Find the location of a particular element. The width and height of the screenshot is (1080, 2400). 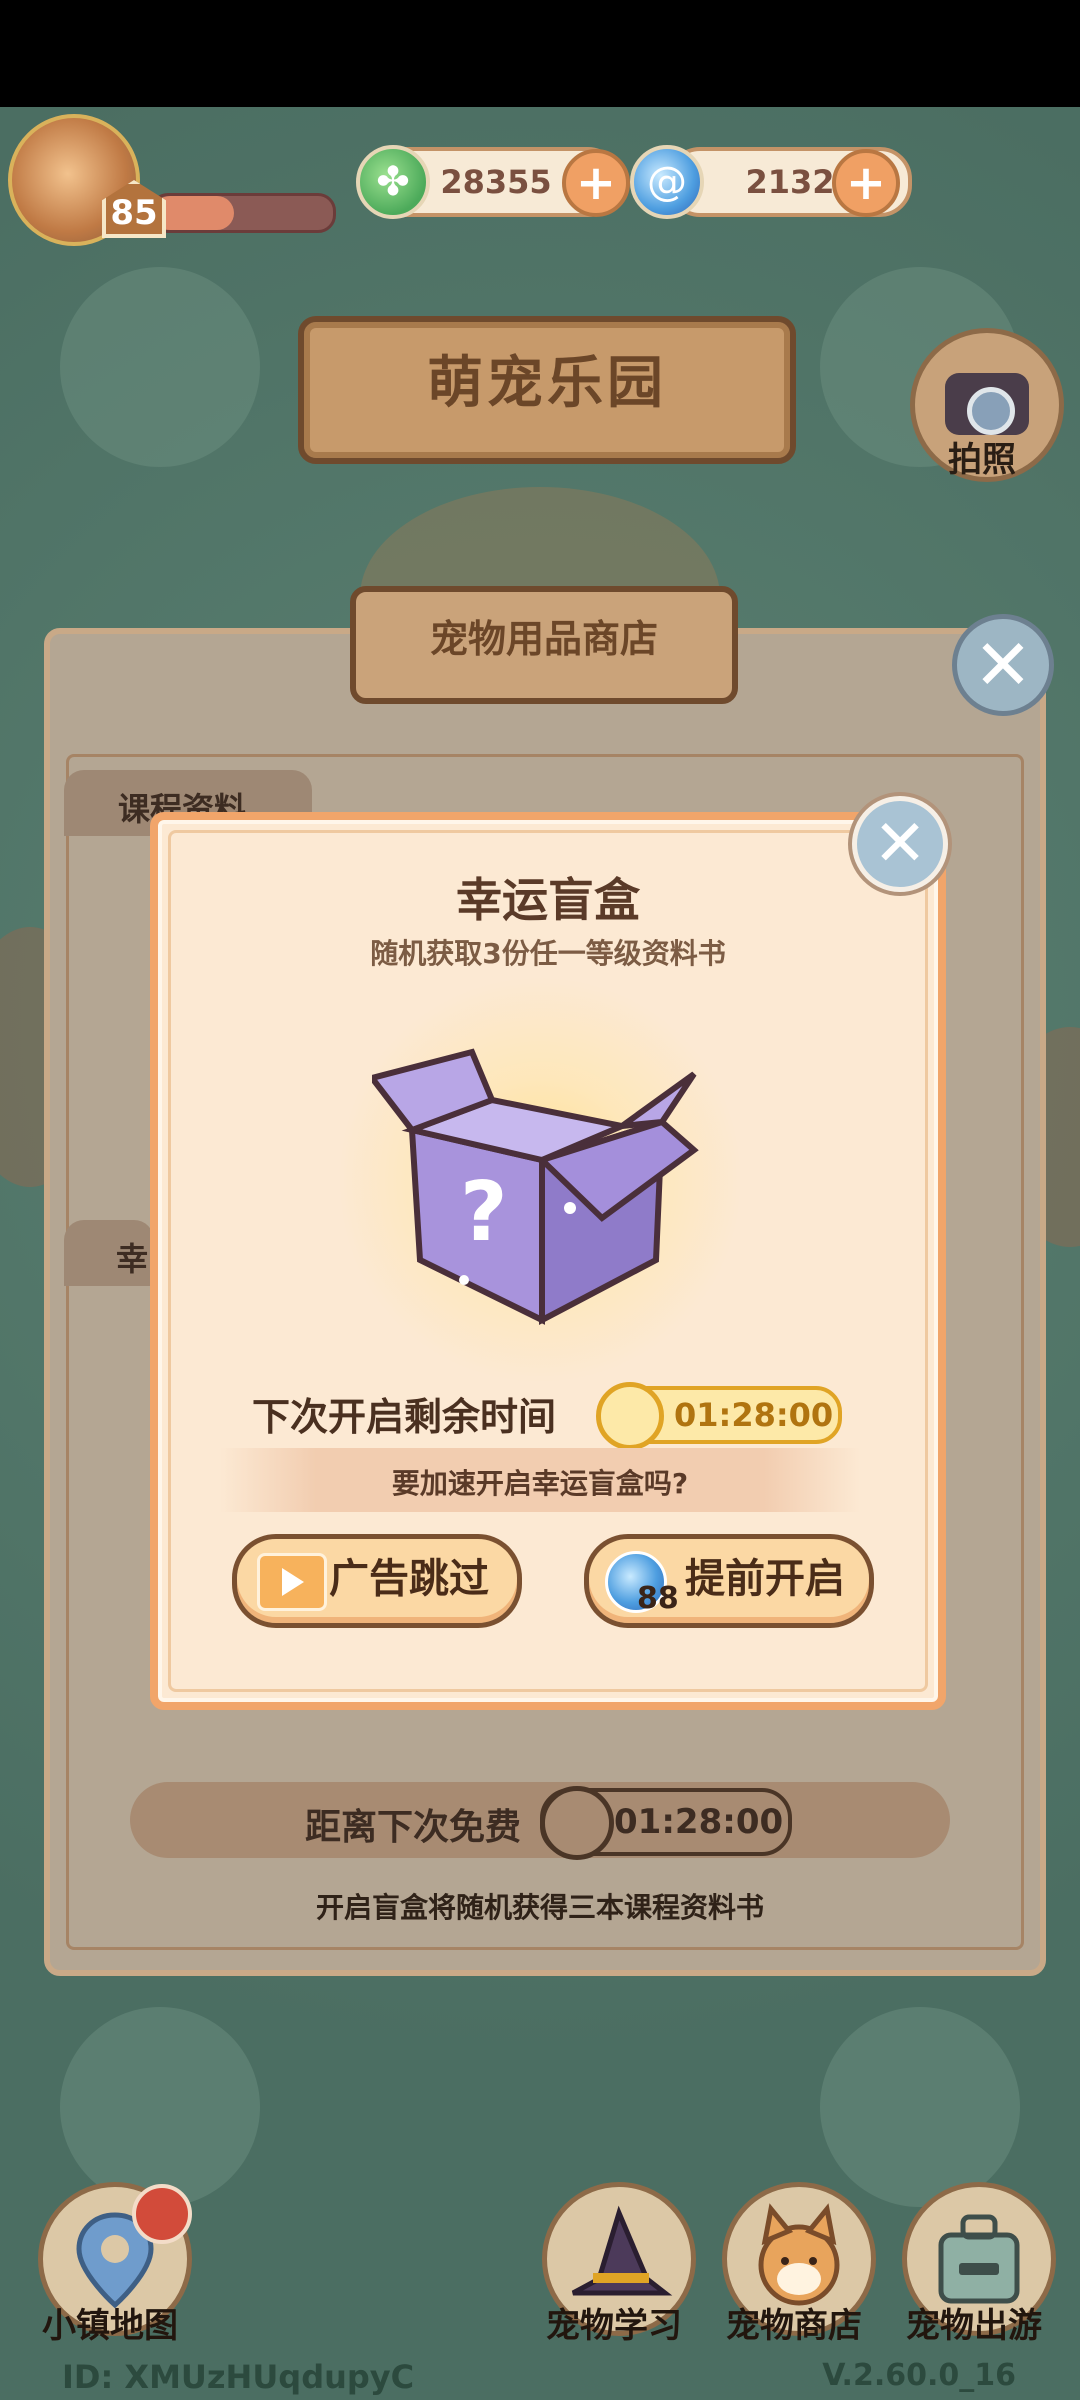

shop-description: 开启盲盒将随机获得三本课程资料书 is located at coordinates (539, 1907).